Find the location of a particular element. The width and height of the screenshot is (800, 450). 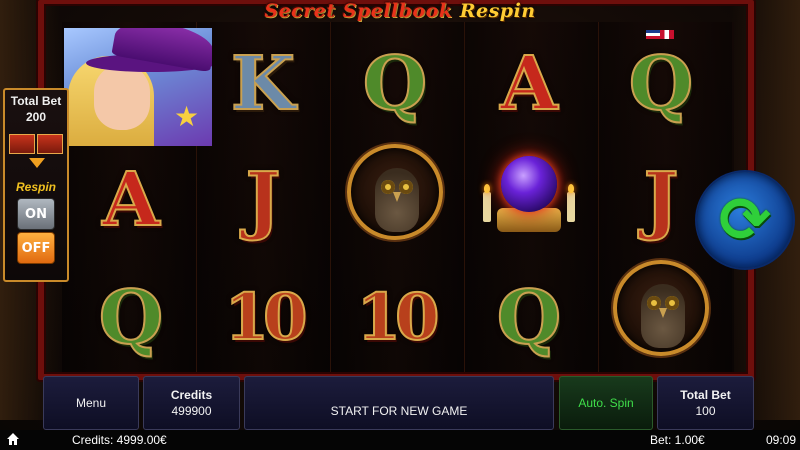

crystal-orb-icon is located at coordinates (529, 196).